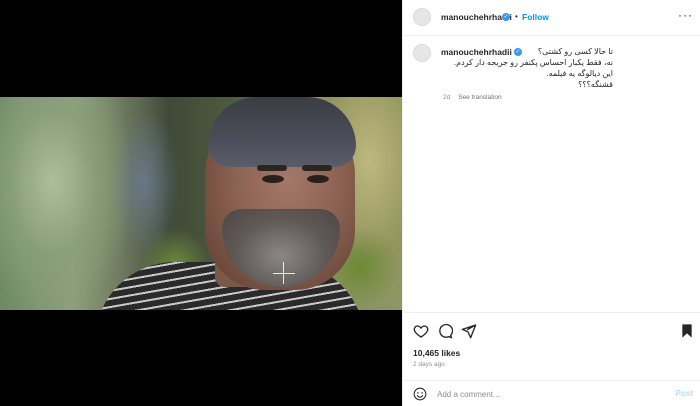 This screenshot has width=700, height=406. What do you see at coordinates (595, 84) in the screenshot?
I see `caption-line: قشنگه؟؟؟` at bounding box center [595, 84].